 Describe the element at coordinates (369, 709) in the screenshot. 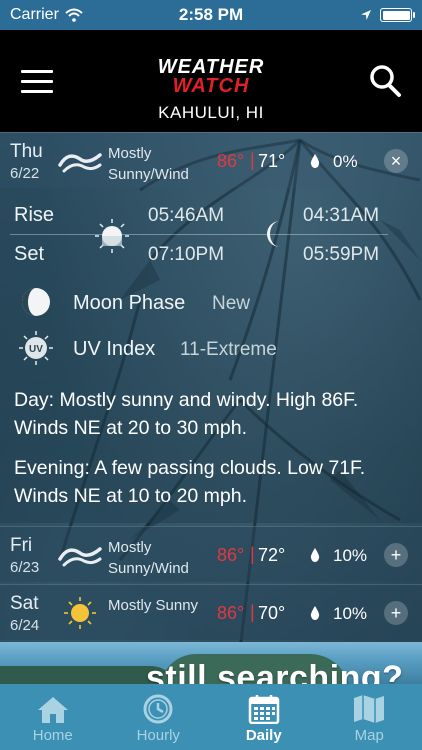

I see `map-icon` at that location.